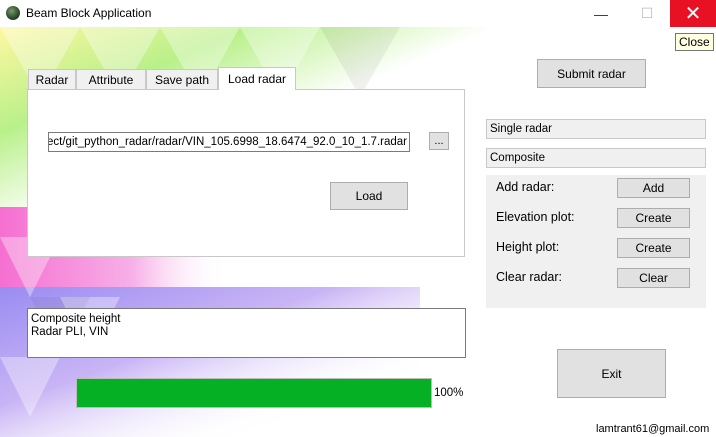 The image size is (716, 437). Describe the element at coordinates (449, 393) in the screenshot. I see `progress-percent: 100%` at that location.